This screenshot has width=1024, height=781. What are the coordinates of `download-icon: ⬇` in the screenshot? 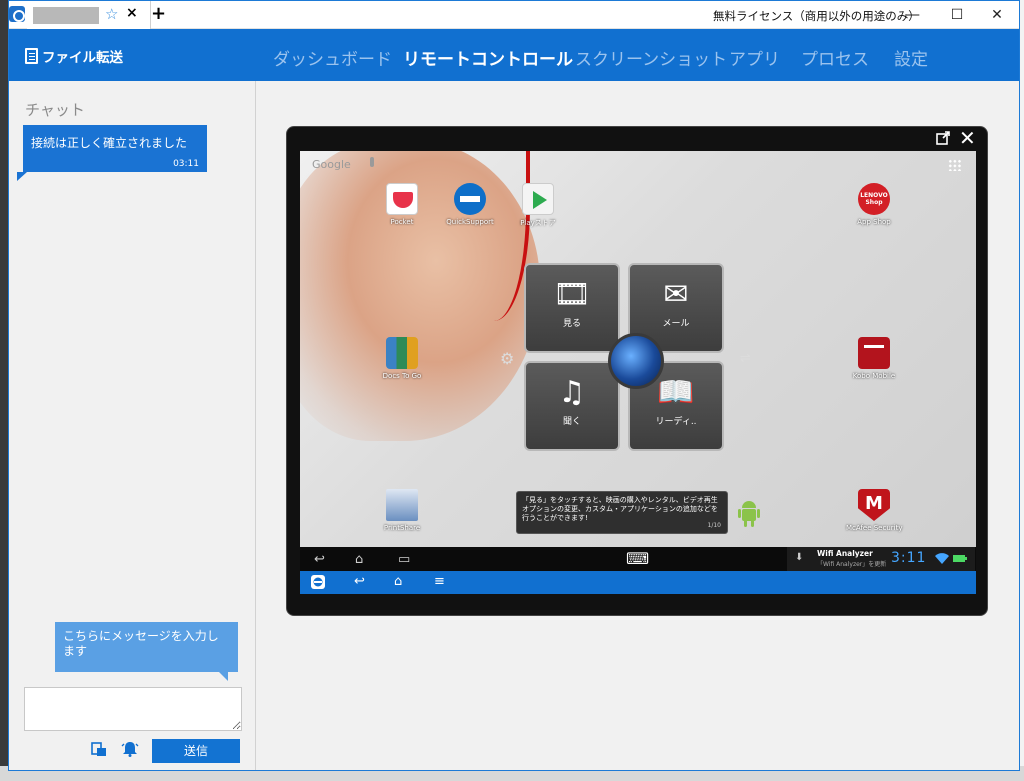 It's located at (799, 557).